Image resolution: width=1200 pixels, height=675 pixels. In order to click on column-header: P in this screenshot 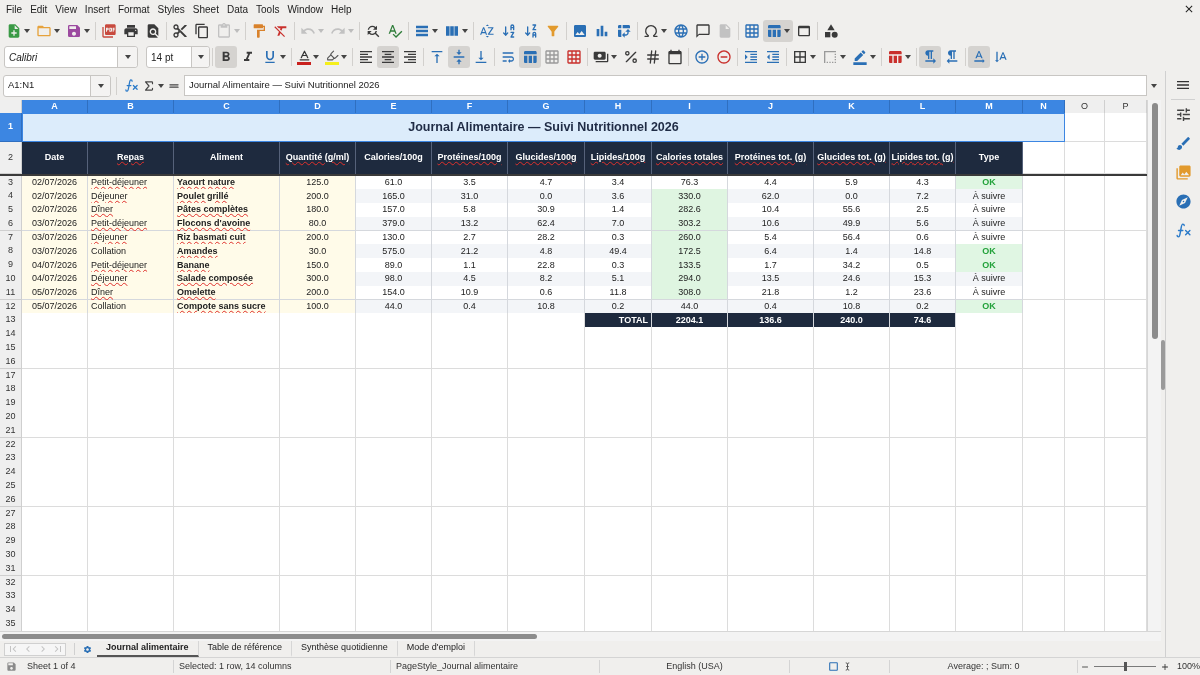, I will do `click(1126, 107)`.